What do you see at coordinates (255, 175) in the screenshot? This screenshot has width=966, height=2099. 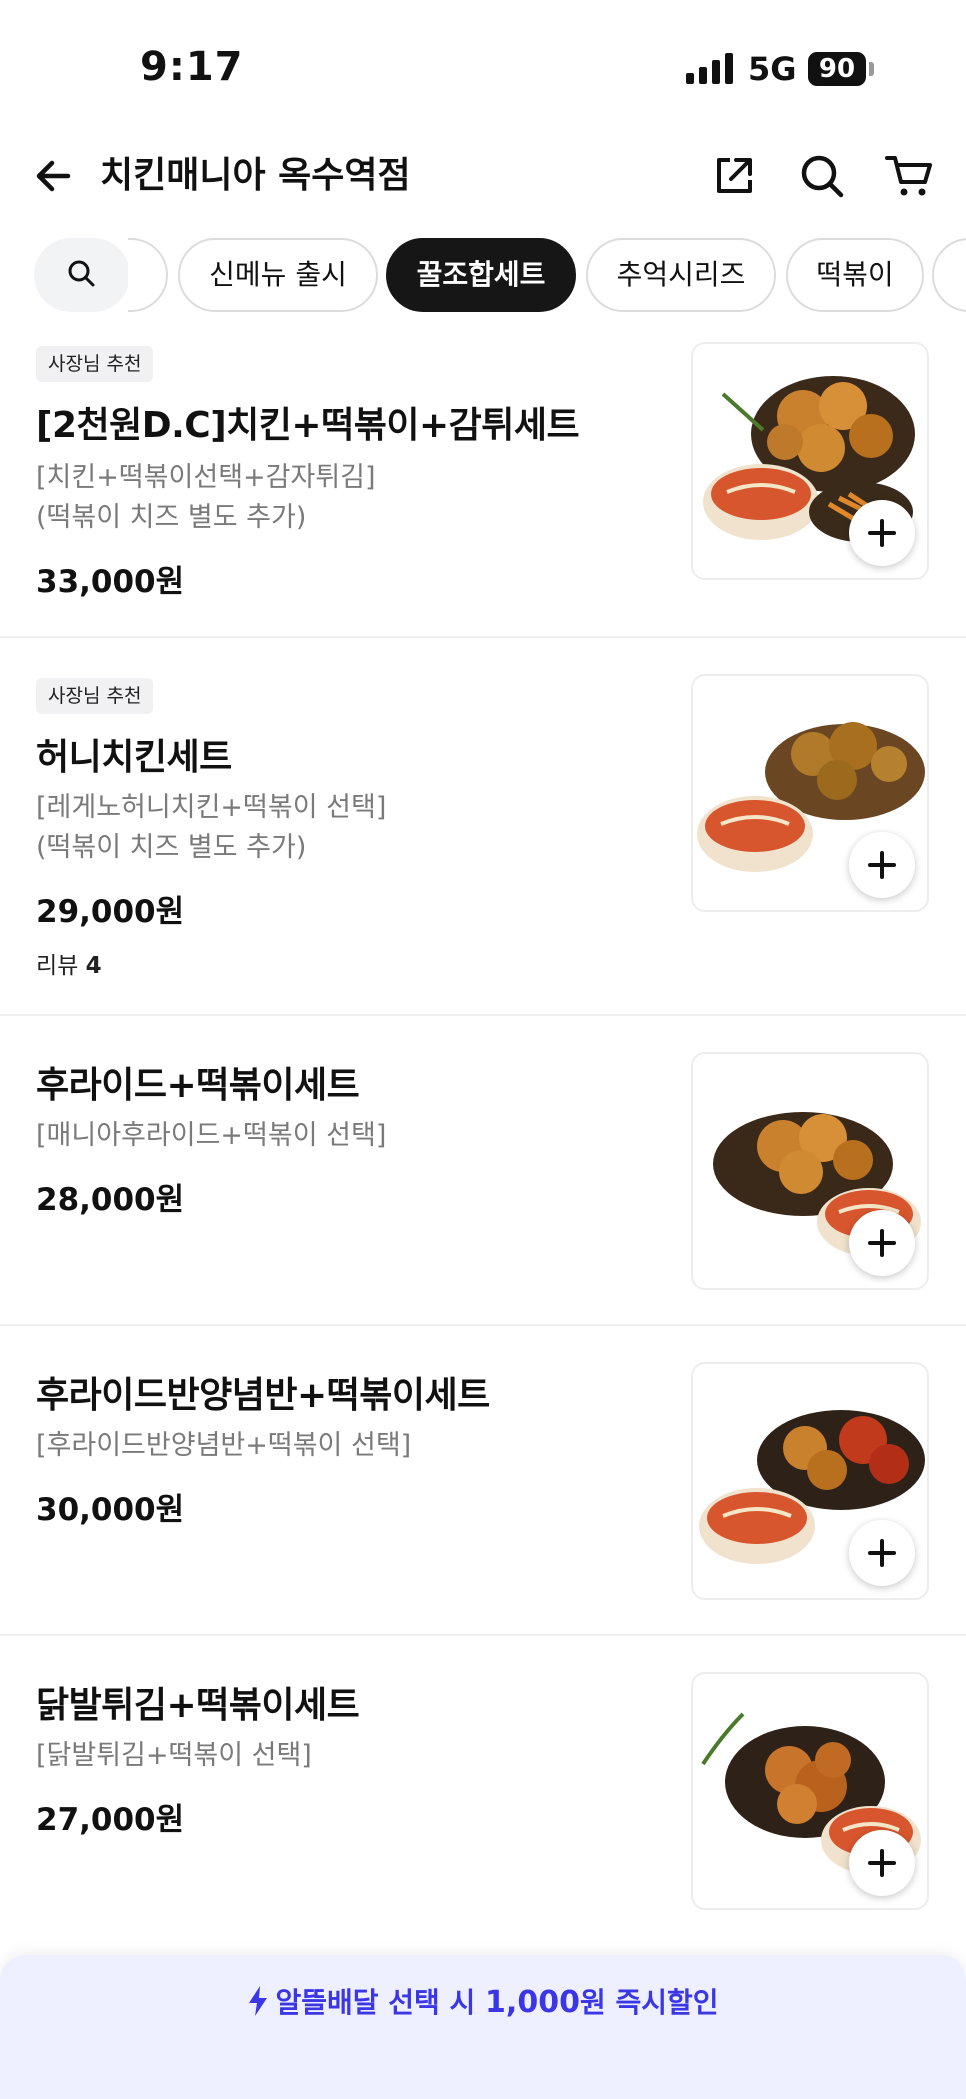 I see `store-title: 치킨매니아 옥수역점` at bounding box center [255, 175].